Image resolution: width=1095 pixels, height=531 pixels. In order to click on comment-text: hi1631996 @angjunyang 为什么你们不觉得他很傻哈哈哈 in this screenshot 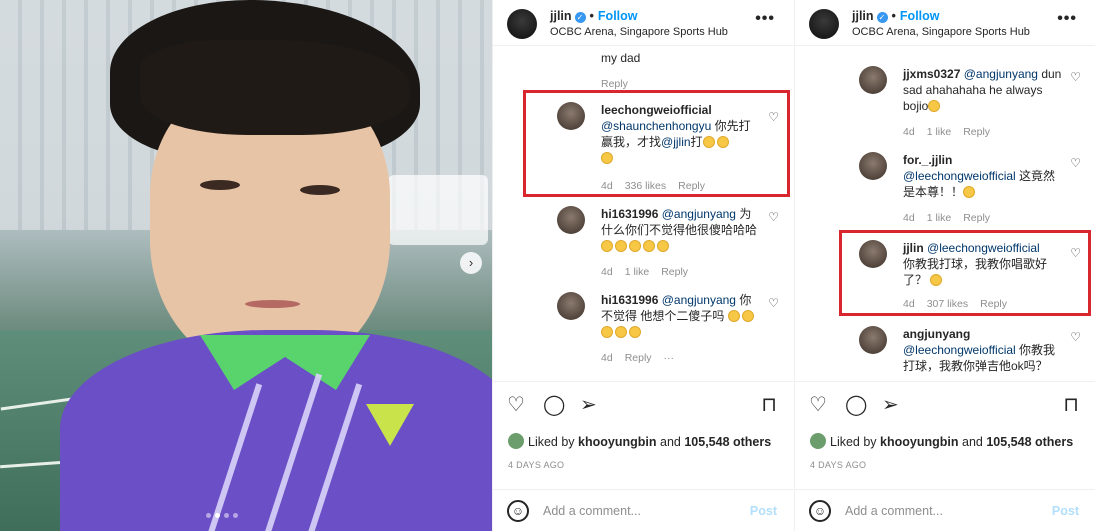, I will do `click(681, 230)`.